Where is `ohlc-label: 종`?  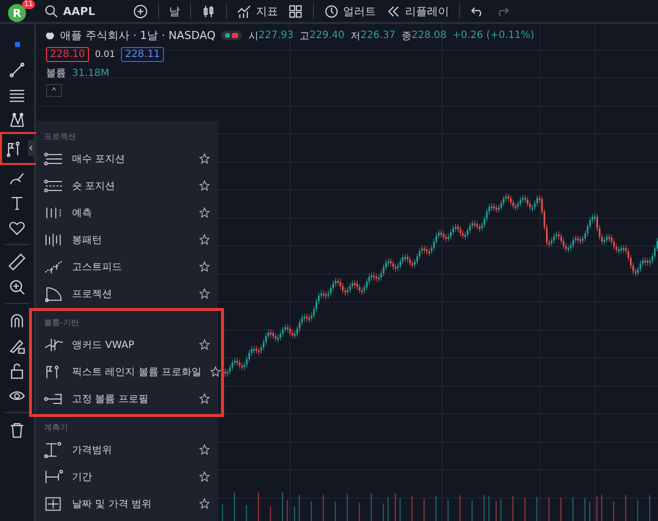 ohlc-label: 종 is located at coordinates (406, 36).